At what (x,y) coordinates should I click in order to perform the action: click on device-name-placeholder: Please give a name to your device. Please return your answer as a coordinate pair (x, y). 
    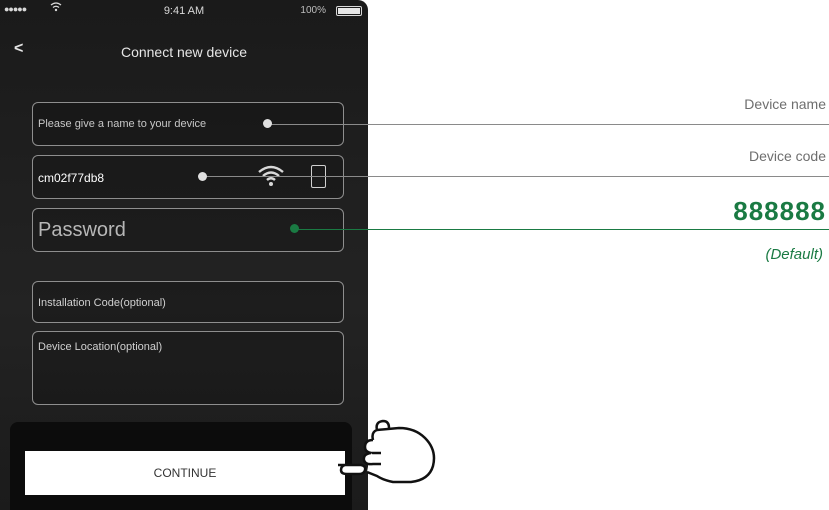
    Looking at the image, I should click on (122, 124).